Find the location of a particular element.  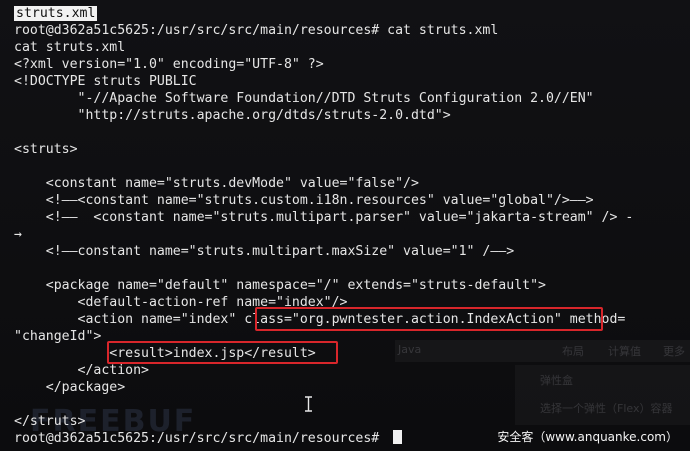

terminal-line-4: <?xml version="1.0" encoding="UTF-8" ?> is located at coordinates (169, 64).